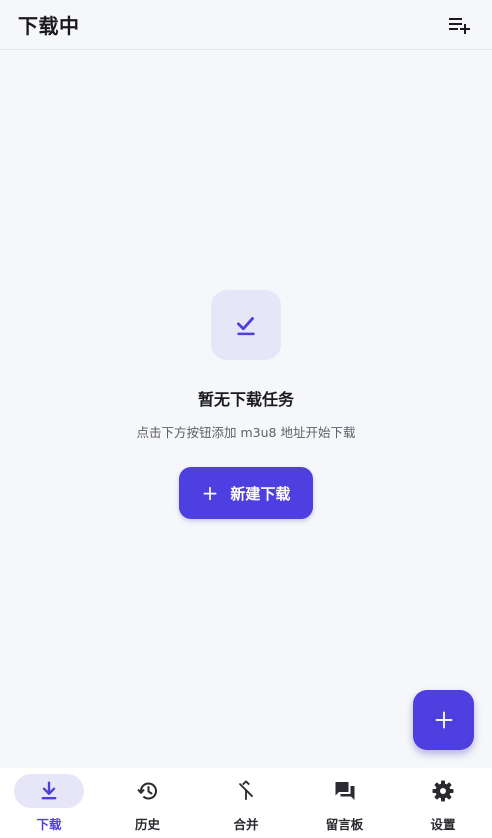 The image size is (492, 838). What do you see at coordinates (146, 791) in the screenshot?
I see `history-icon` at bounding box center [146, 791].